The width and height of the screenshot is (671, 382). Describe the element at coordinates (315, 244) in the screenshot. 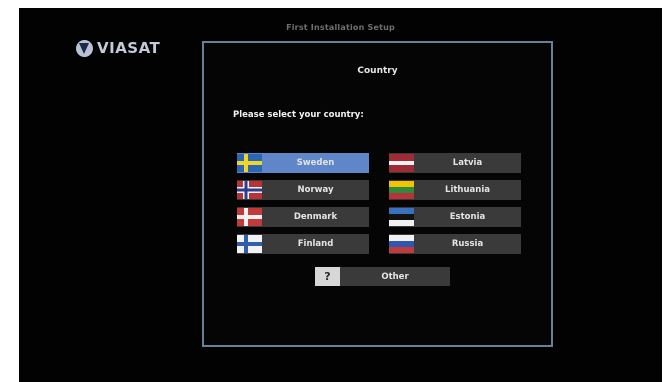

I see `country-label: Finland` at that location.